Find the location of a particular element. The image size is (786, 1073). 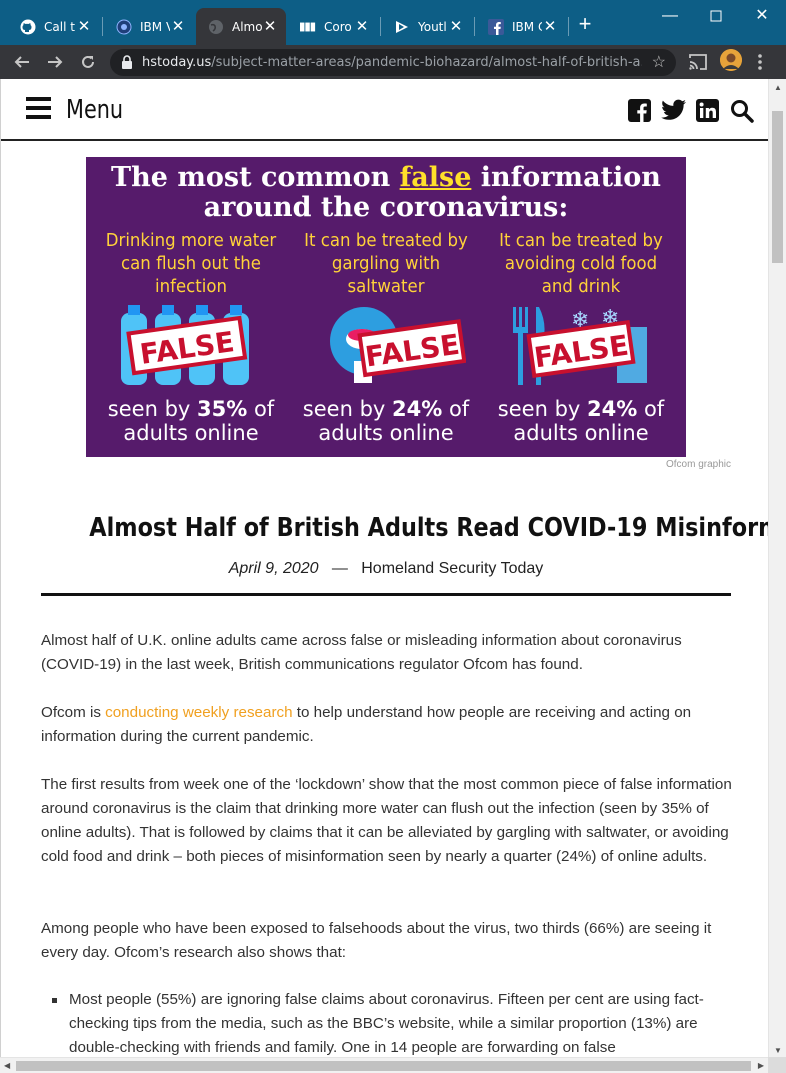

scroll-up-arrow-icon: ▲ is located at coordinates (778, 87).